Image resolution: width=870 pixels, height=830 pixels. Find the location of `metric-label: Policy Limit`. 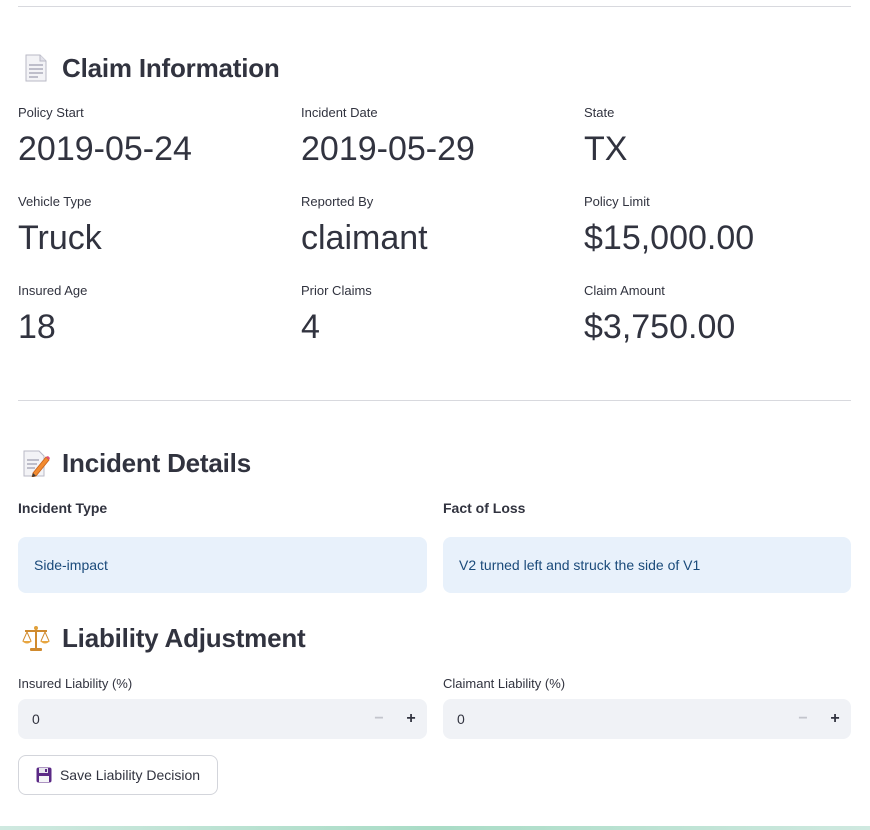

metric-label: Policy Limit is located at coordinates (617, 201).